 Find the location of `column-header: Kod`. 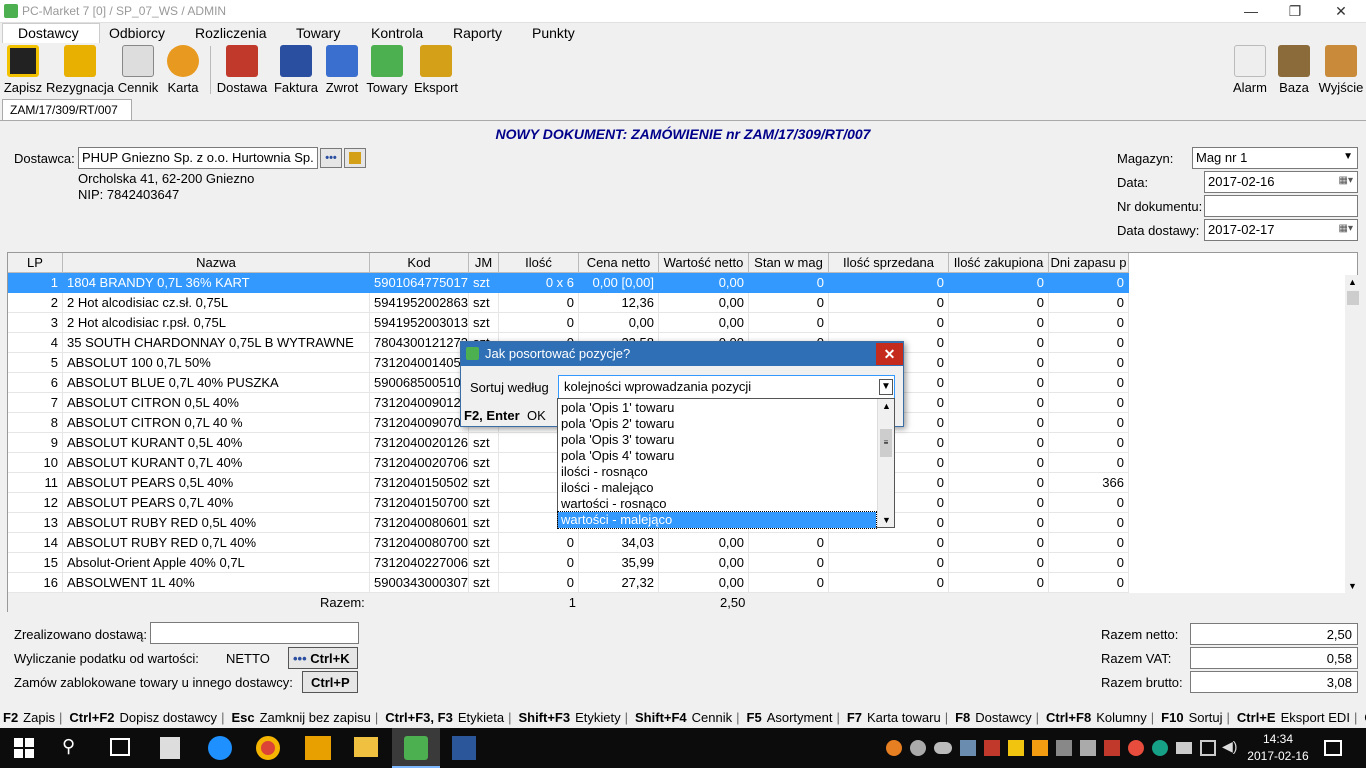

column-header: Kod is located at coordinates (419, 263).